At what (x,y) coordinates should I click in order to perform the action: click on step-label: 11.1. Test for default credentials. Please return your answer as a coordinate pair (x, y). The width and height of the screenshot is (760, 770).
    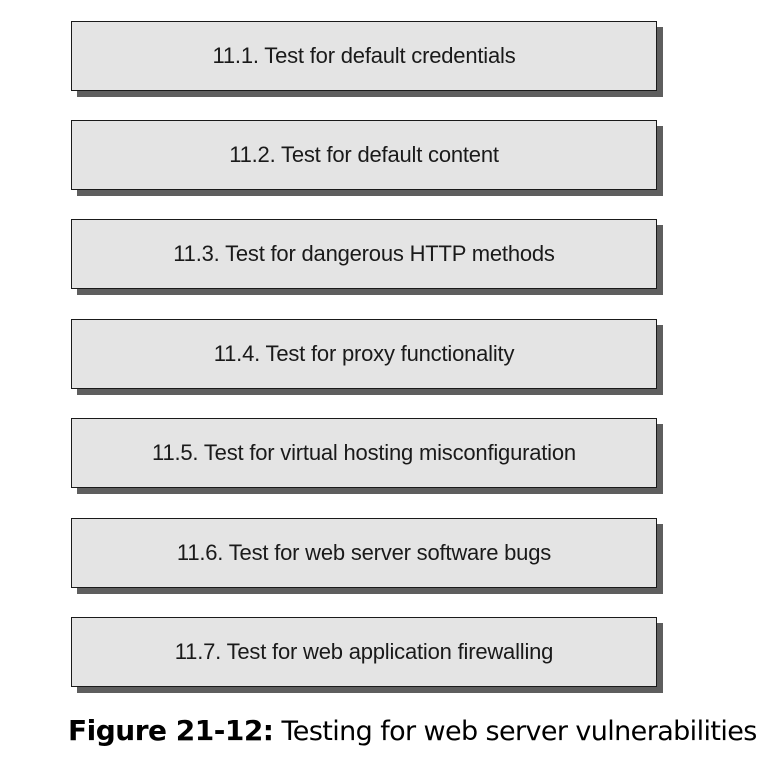
    Looking at the image, I should click on (364, 55).